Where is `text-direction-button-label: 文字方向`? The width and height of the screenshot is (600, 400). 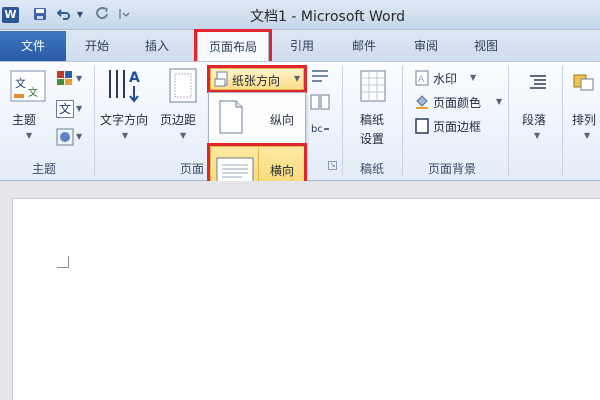
text-direction-button-label: 文字方向 is located at coordinates (124, 119).